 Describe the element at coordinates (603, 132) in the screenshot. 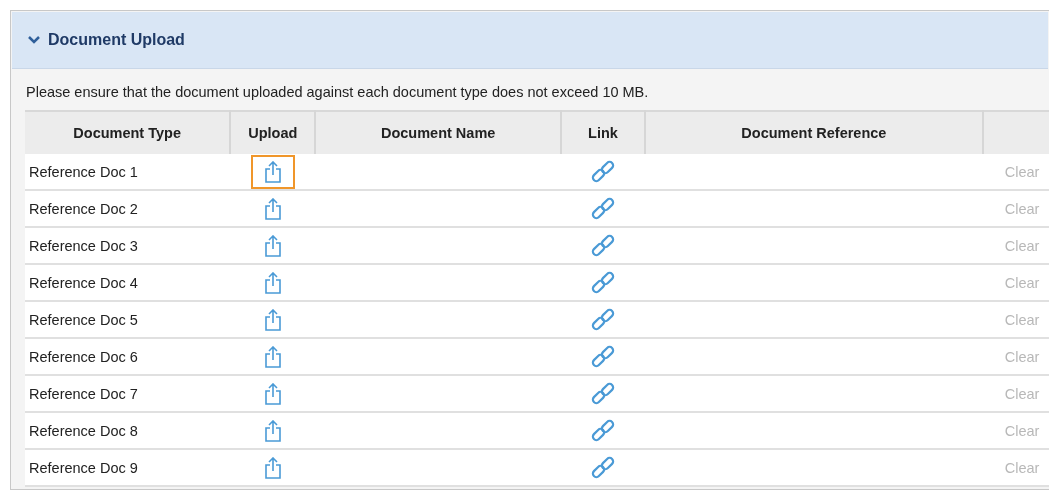

I see `column-header: Link` at that location.